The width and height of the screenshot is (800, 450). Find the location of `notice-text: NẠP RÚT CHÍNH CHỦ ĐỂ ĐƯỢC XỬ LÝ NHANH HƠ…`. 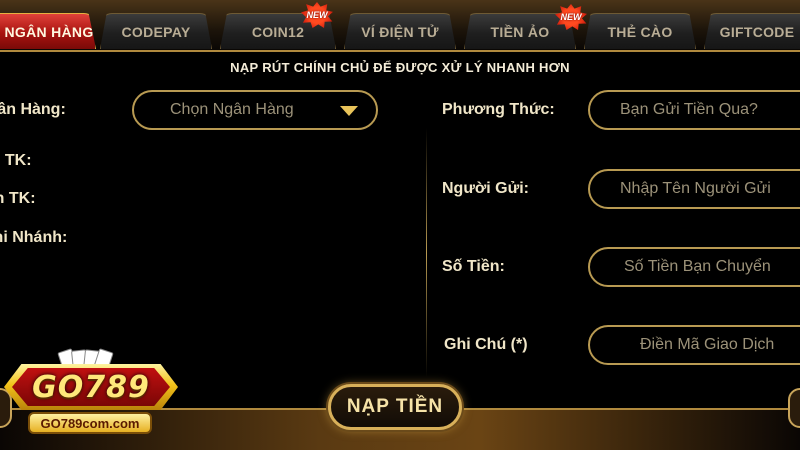

notice-text: NẠP RÚT CHÍNH CHỦ ĐỂ ĐƯỢC XỬ LÝ NHANH HƠ… is located at coordinates (400, 67).